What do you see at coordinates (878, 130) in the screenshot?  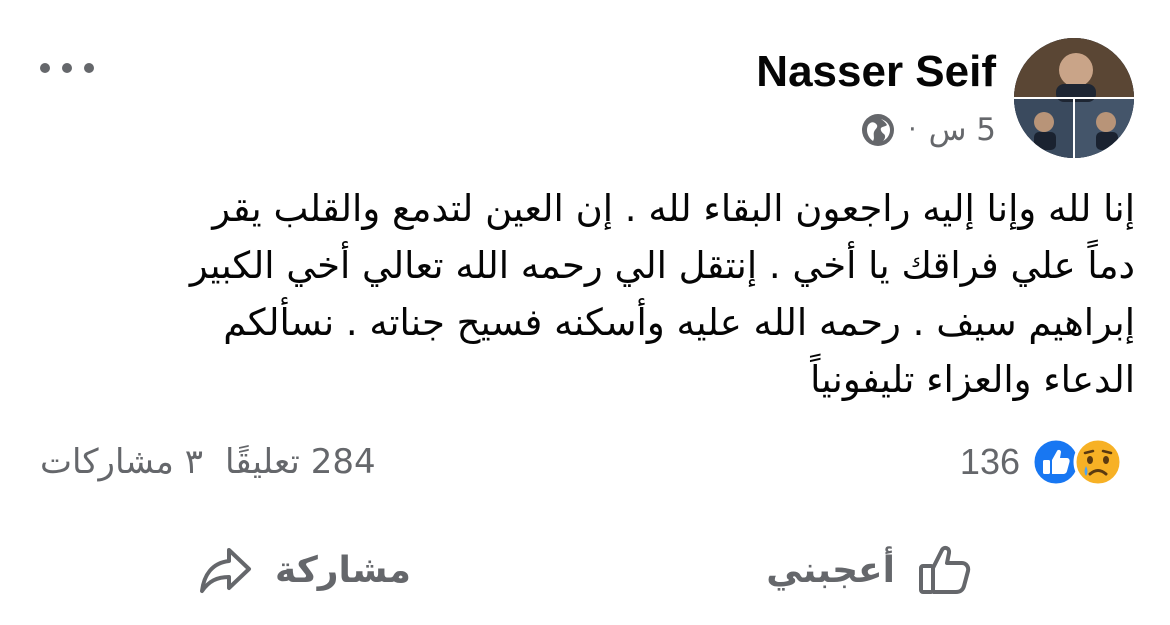 I see `globe-icon` at bounding box center [878, 130].